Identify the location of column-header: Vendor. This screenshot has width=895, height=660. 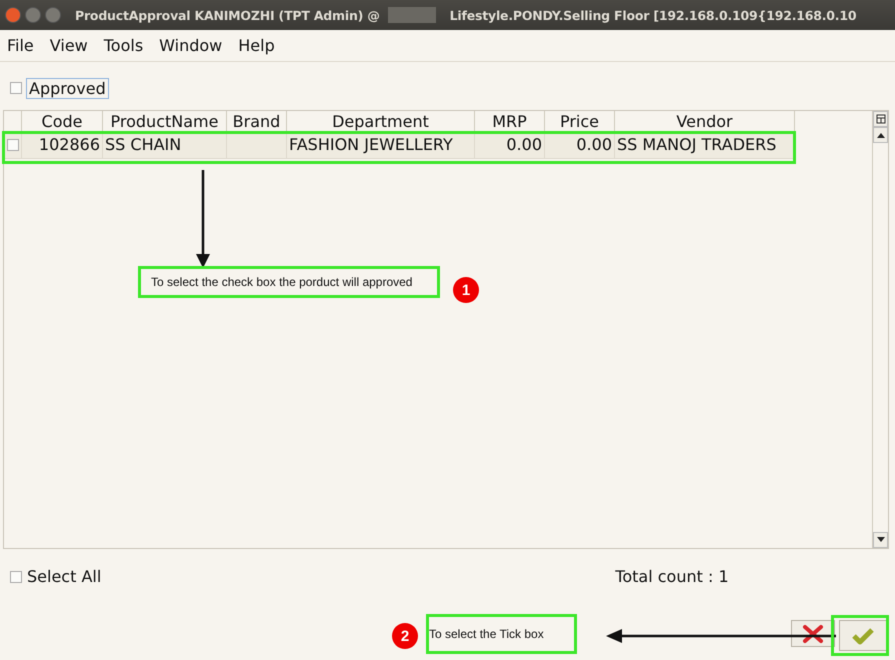
(705, 121).